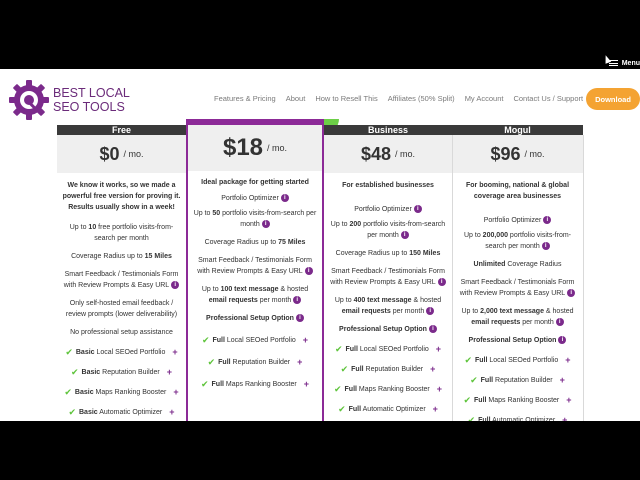  What do you see at coordinates (296, 98) in the screenshot?
I see `nav-about: About` at bounding box center [296, 98].